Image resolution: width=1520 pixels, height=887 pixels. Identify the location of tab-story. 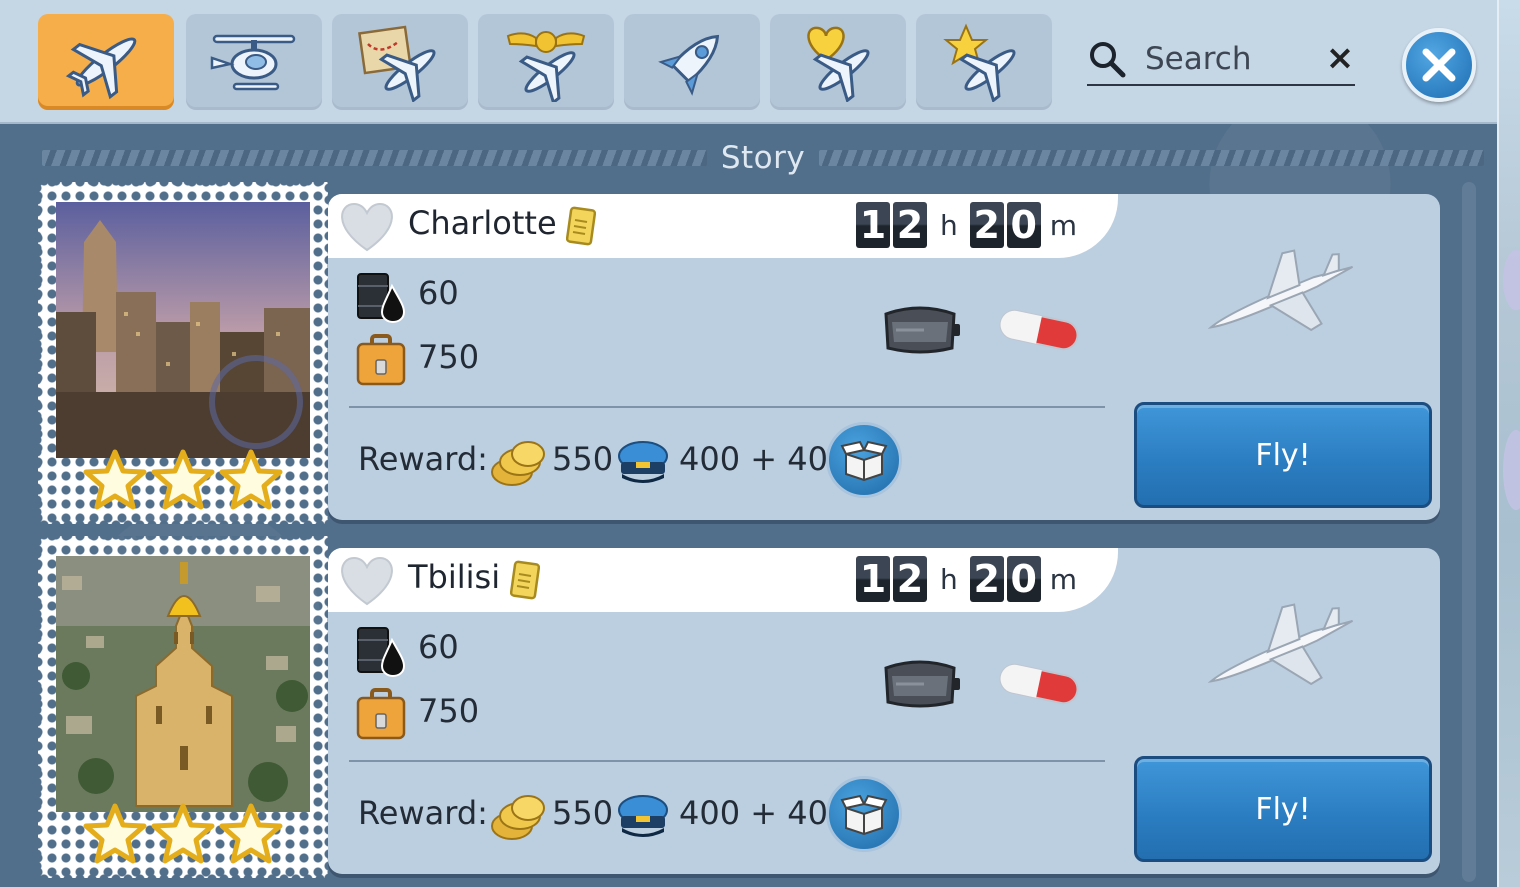
(400, 62).